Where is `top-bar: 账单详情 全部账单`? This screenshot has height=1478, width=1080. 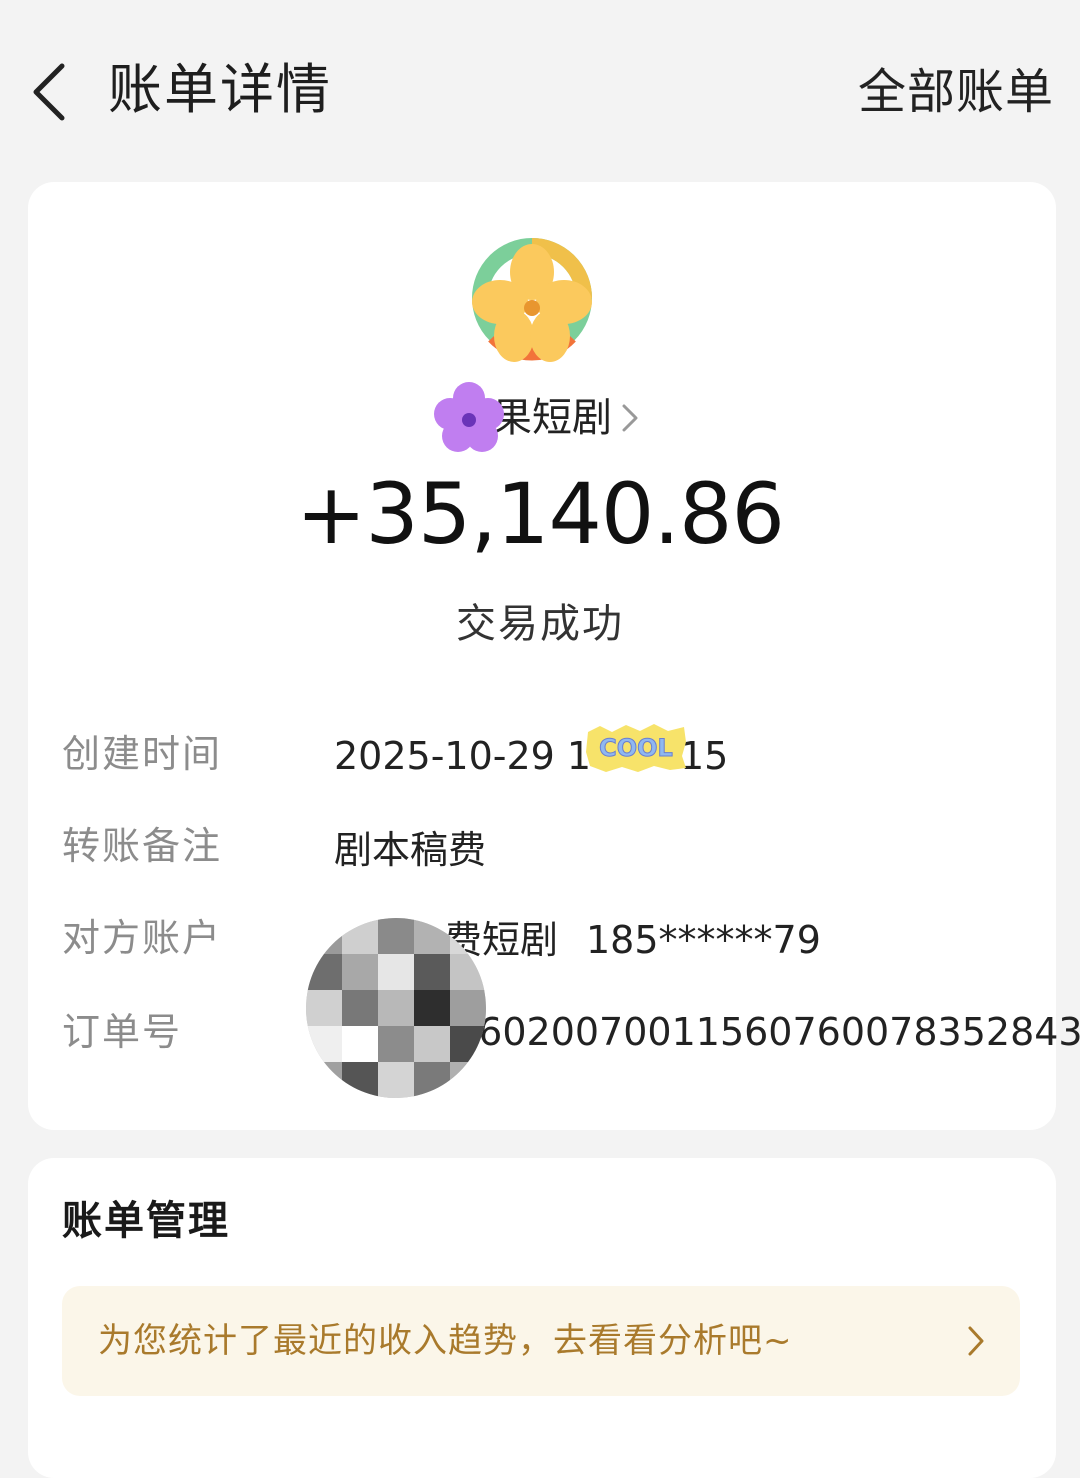 top-bar: 账单详情 全部账单 is located at coordinates (540, 90).